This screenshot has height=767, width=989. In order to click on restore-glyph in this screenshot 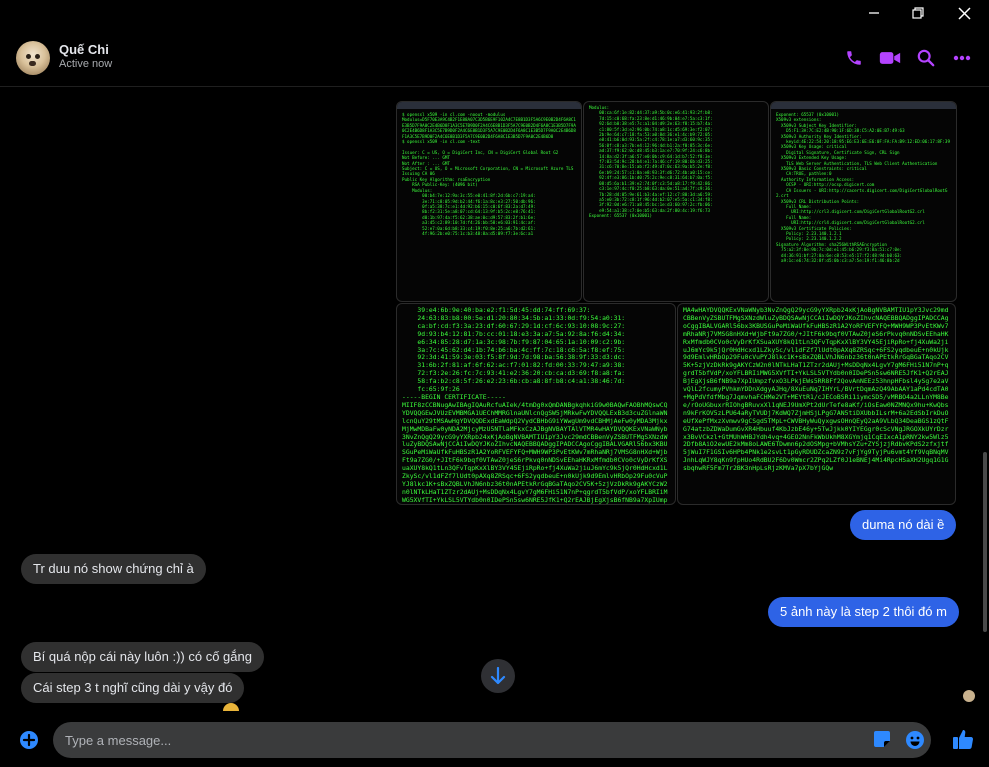, I will do `click(918, 13)`.